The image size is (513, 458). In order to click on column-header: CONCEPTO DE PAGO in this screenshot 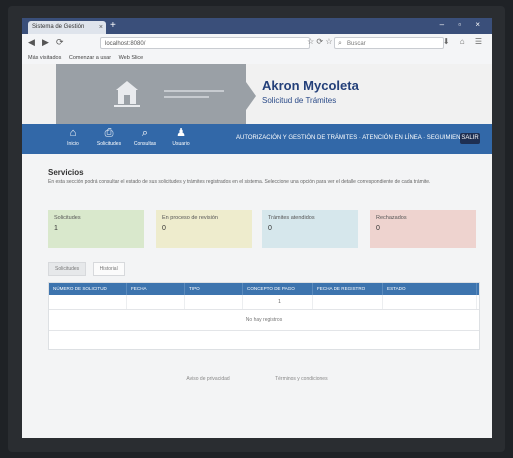, I will do `click(278, 289)`.